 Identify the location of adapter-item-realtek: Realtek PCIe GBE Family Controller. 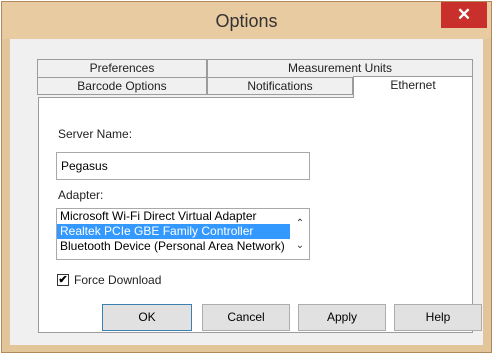
(173, 231).